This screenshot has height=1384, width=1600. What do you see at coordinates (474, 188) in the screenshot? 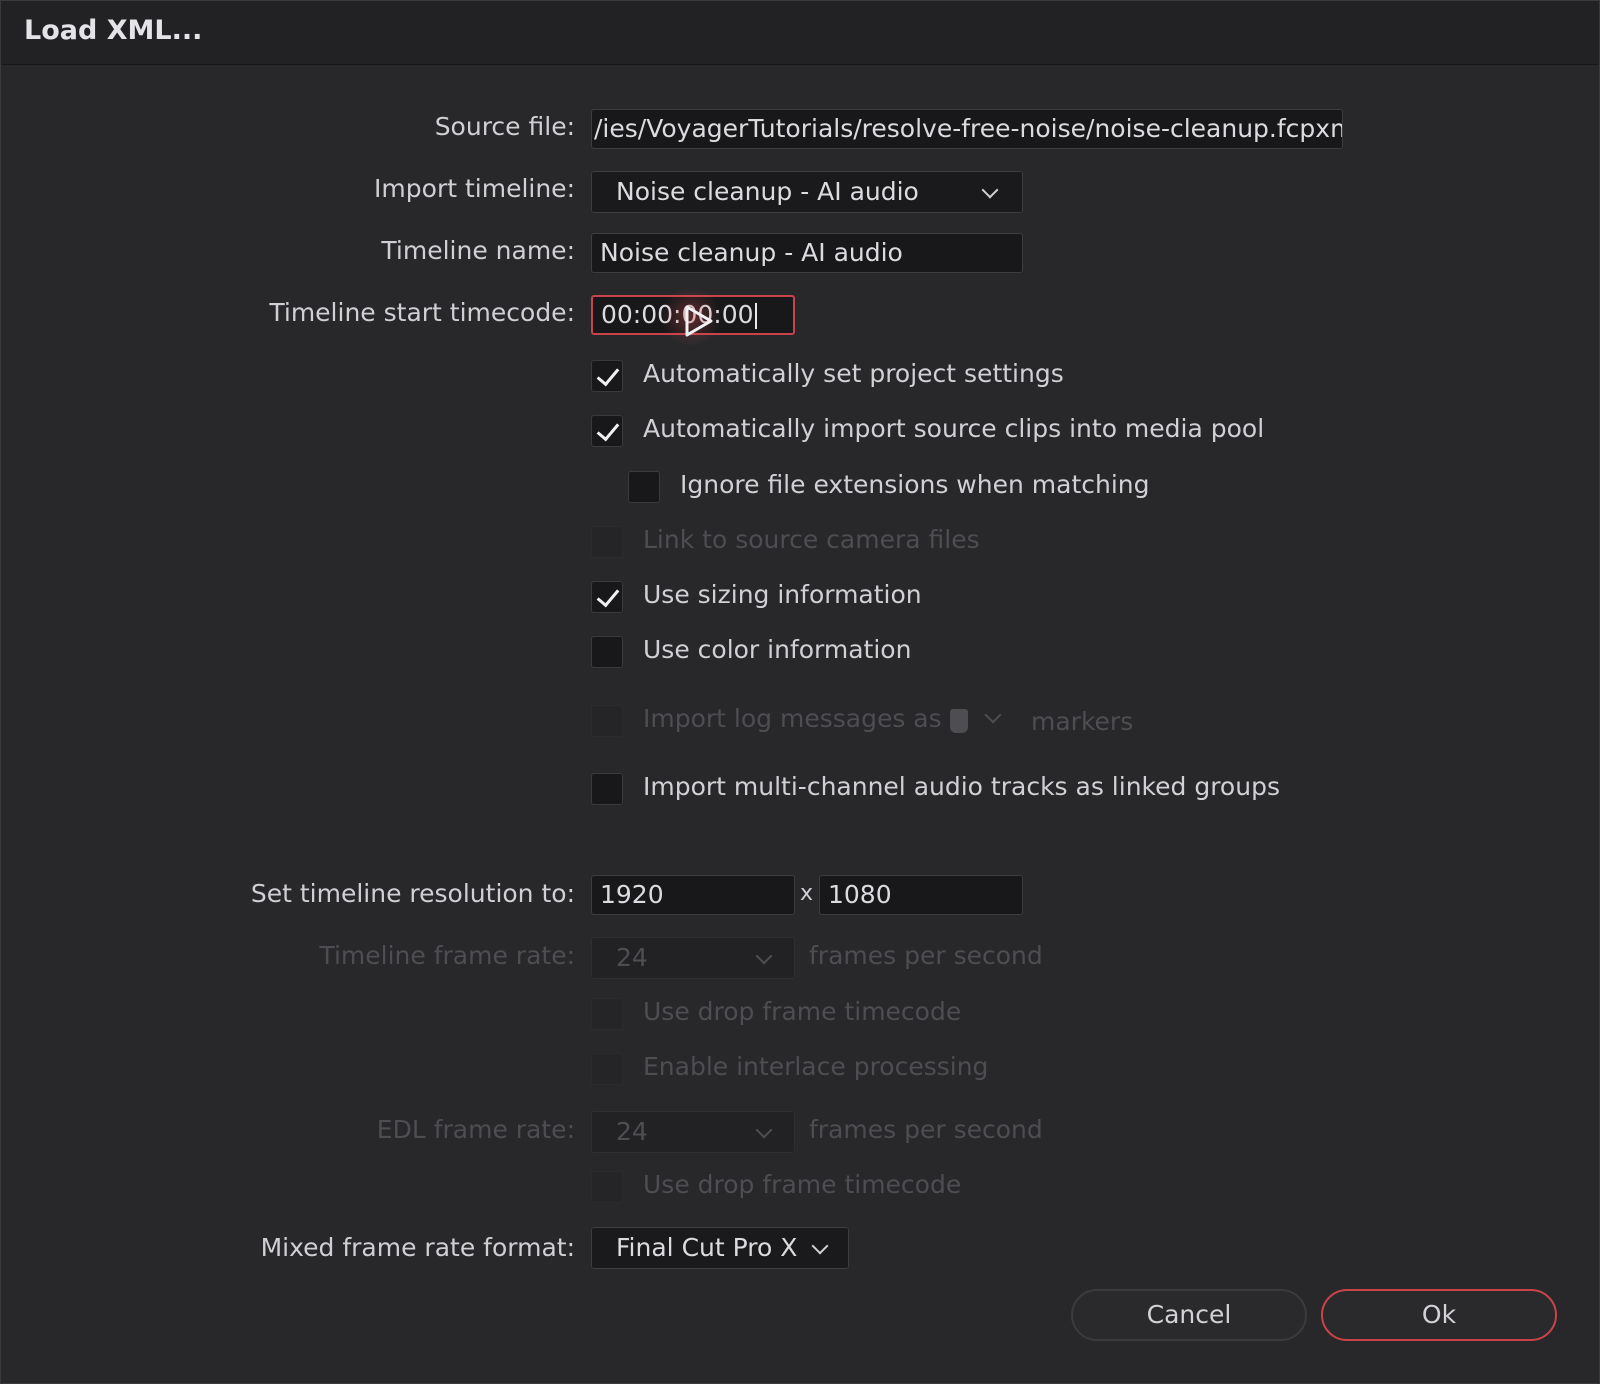
I see `import-timeline-label: Import timeline:` at bounding box center [474, 188].